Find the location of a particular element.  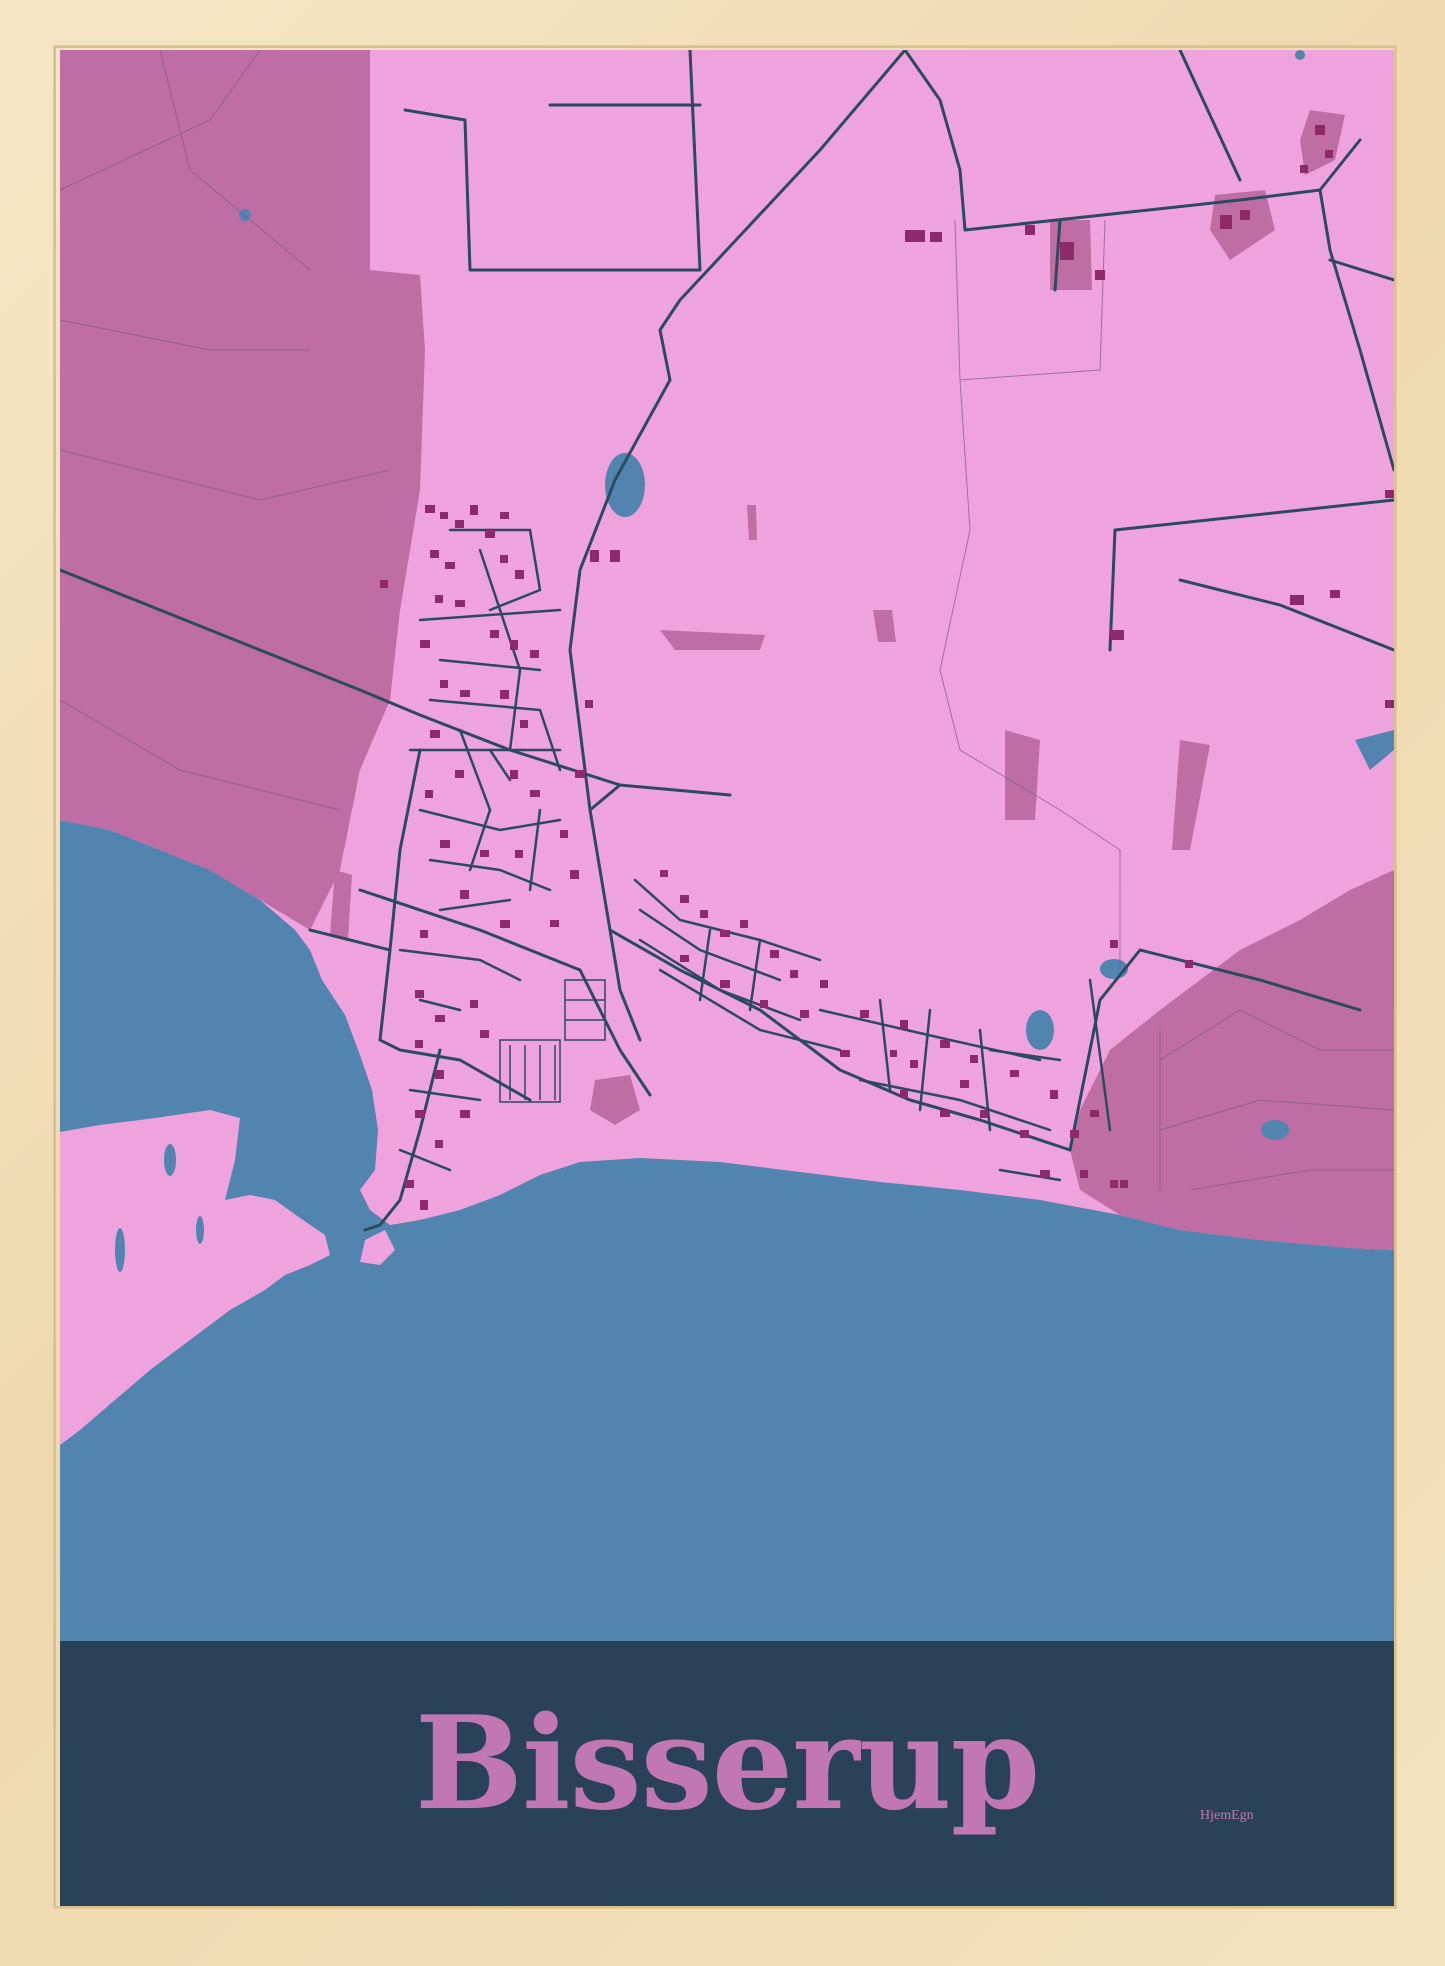

city-name: Bisserup is located at coordinates (727, 1764).